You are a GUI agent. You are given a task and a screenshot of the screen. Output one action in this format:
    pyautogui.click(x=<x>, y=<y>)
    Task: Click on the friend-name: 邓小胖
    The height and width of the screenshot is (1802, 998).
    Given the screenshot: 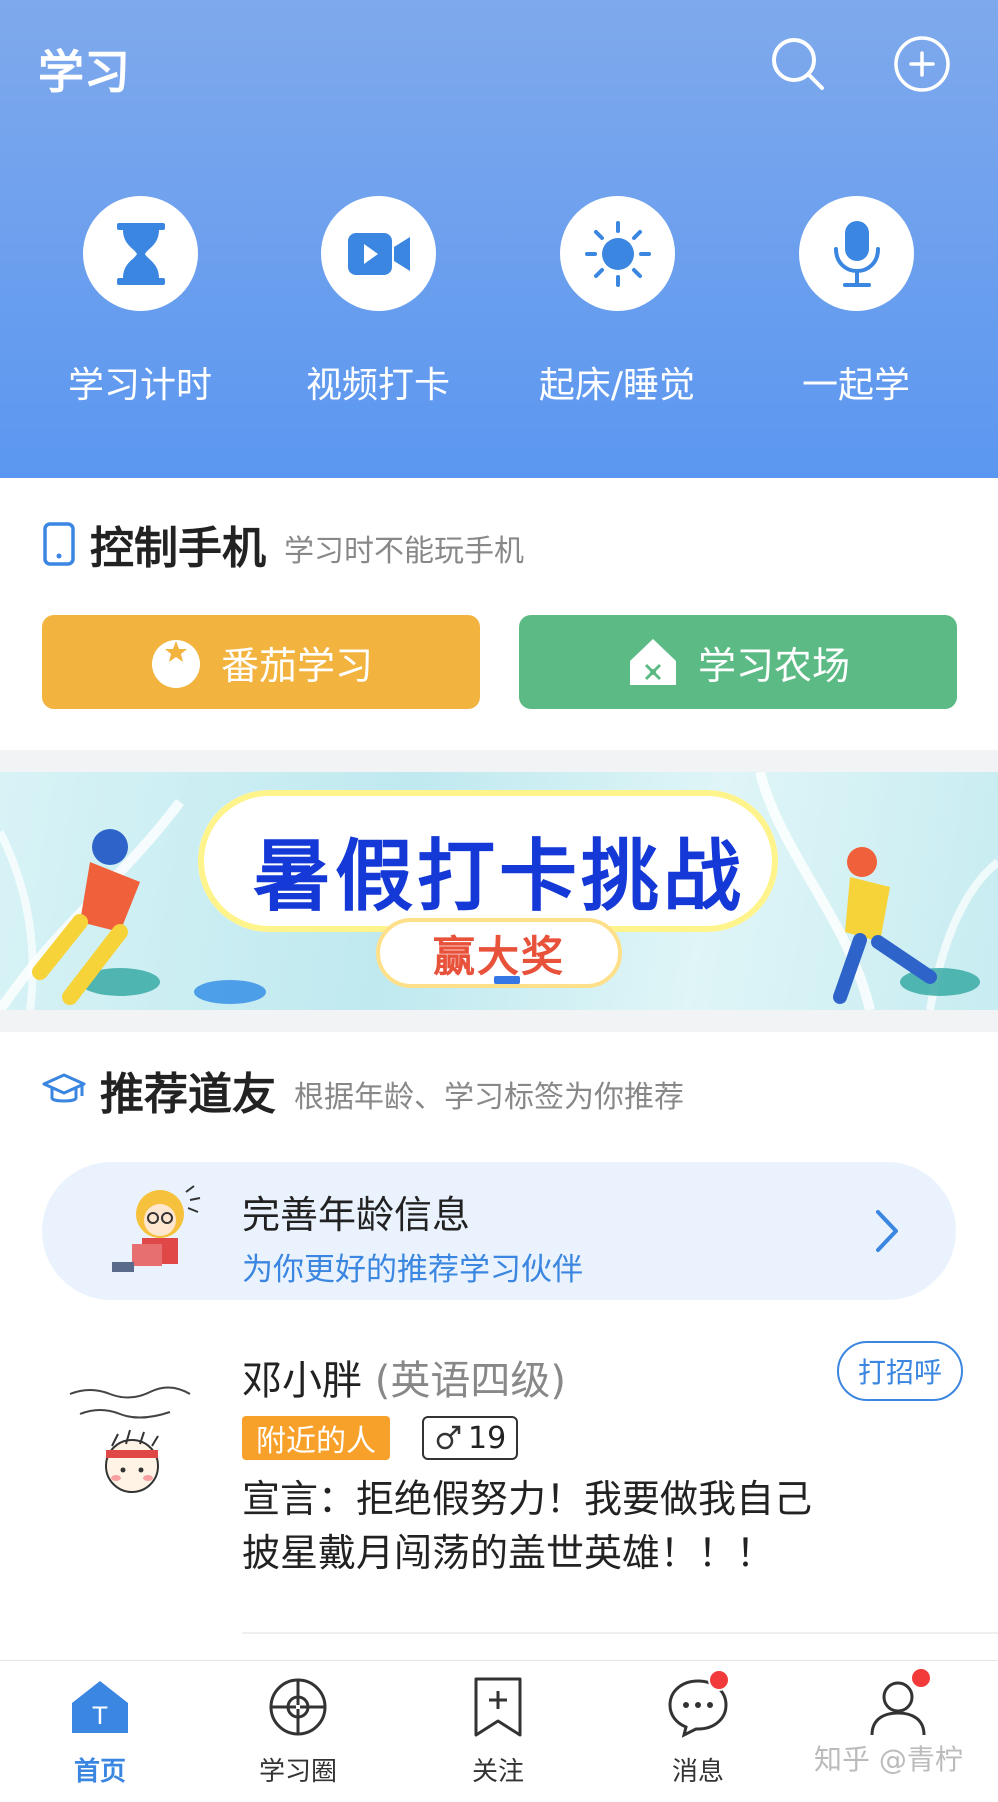 What is the action you would take?
    pyautogui.click(x=302, y=1381)
    